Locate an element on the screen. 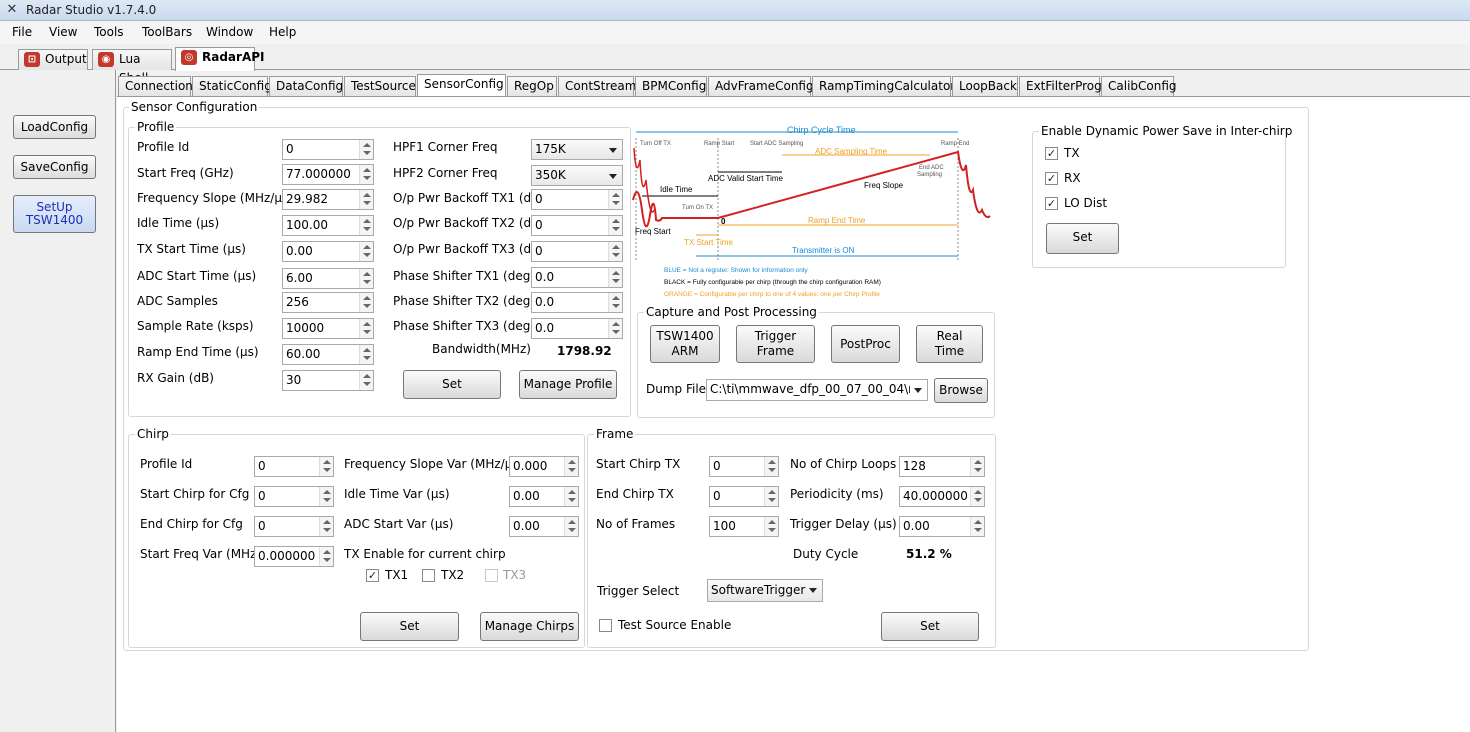 The width and height of the screenshot is (1470, 732). tab-calibconfig: CalibConfig is located at coordinates (1139, 86).